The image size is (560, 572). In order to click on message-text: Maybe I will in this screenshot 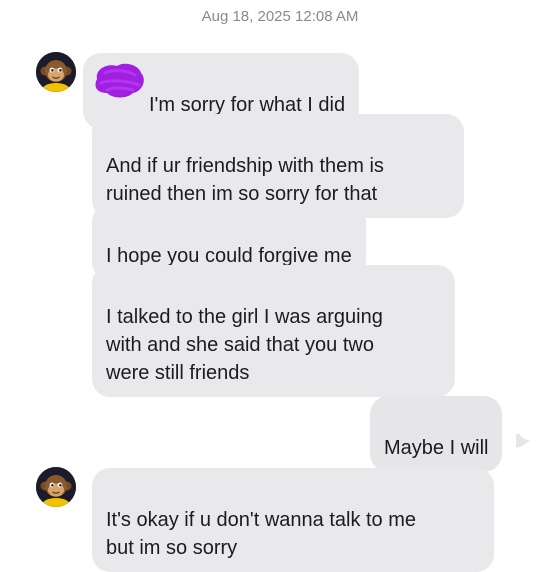, I will do `click(436, 448)`.